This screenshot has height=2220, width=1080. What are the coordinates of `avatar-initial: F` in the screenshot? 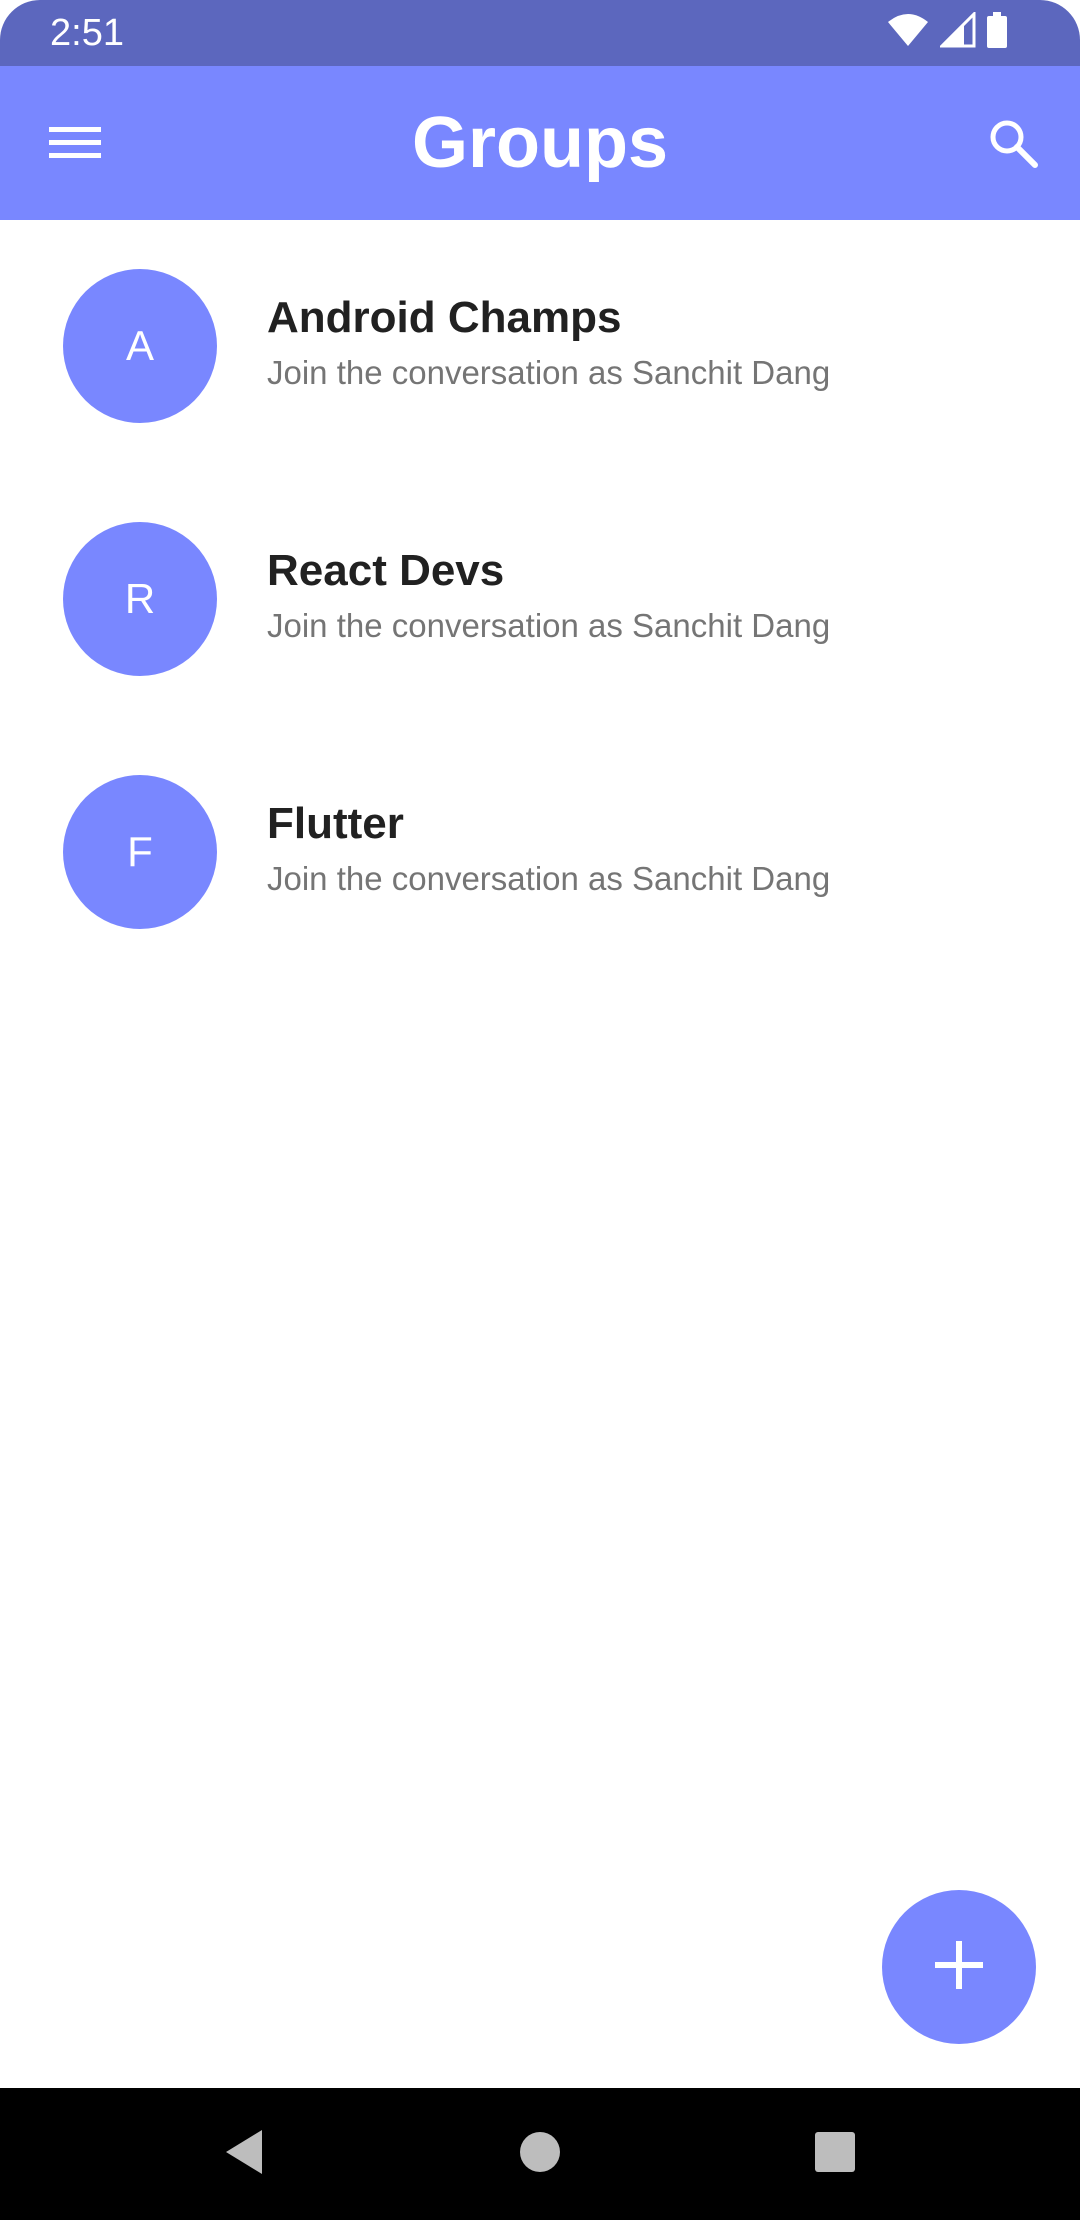 It's located at (140, 851).